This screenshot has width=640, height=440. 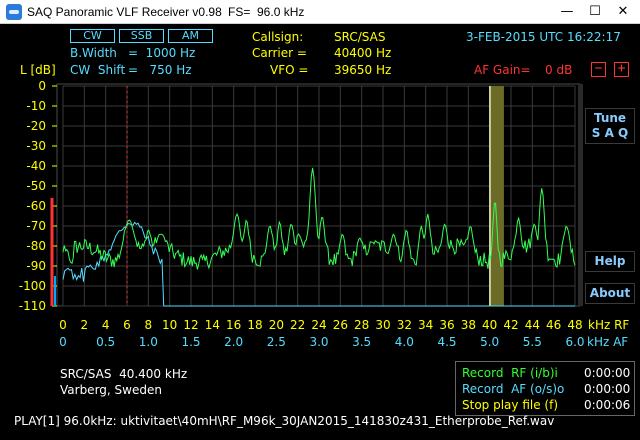 I want to click on rf-unit-label: kHz RF, so click(x=608, y=325).